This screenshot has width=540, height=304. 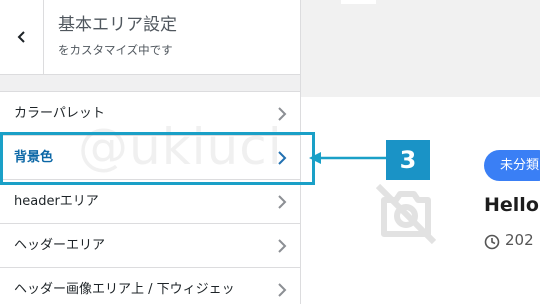 I want to click on menu-item-label: headerエリア, so click(x=56, y=201).